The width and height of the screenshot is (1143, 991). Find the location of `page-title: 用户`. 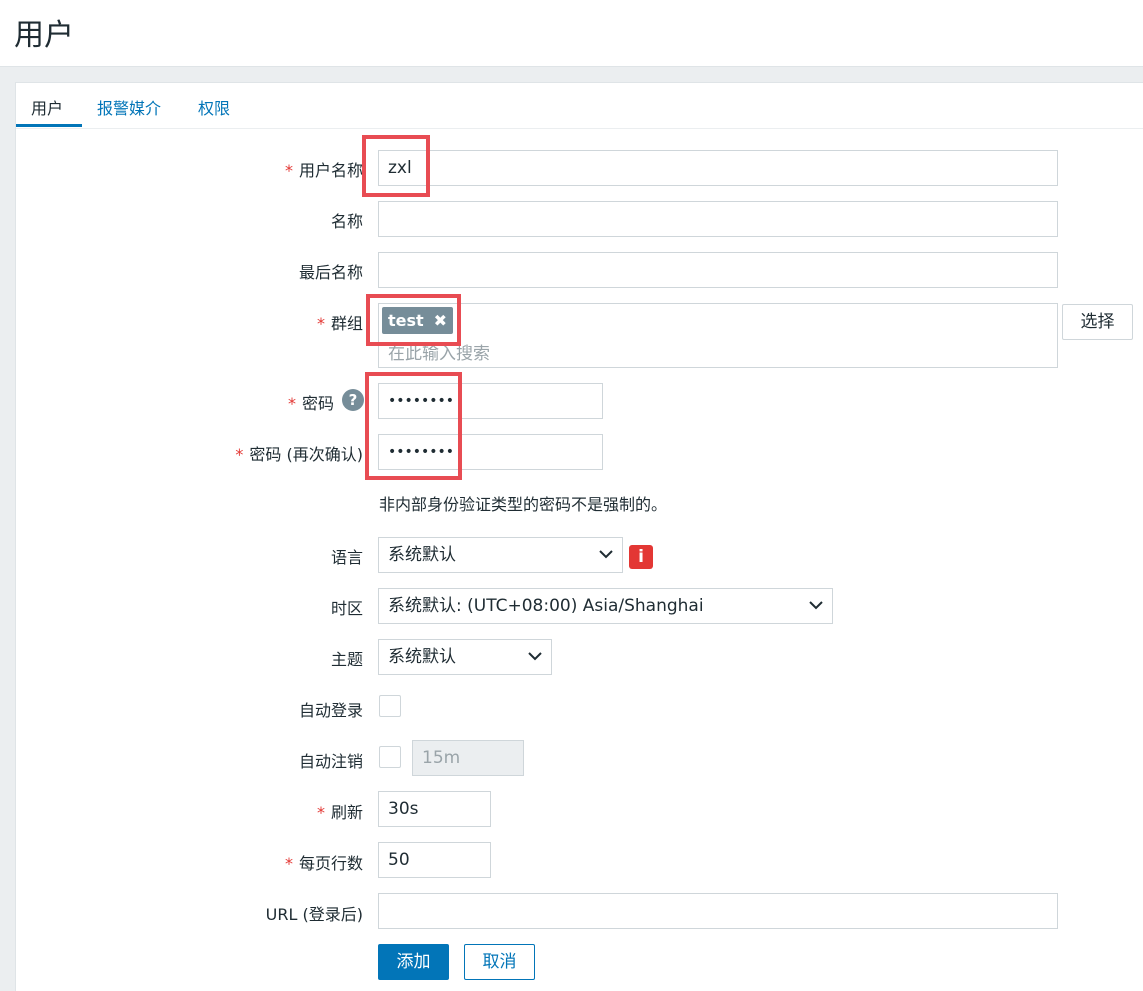

page-title: 用户 is located at coordinates (44, 35).